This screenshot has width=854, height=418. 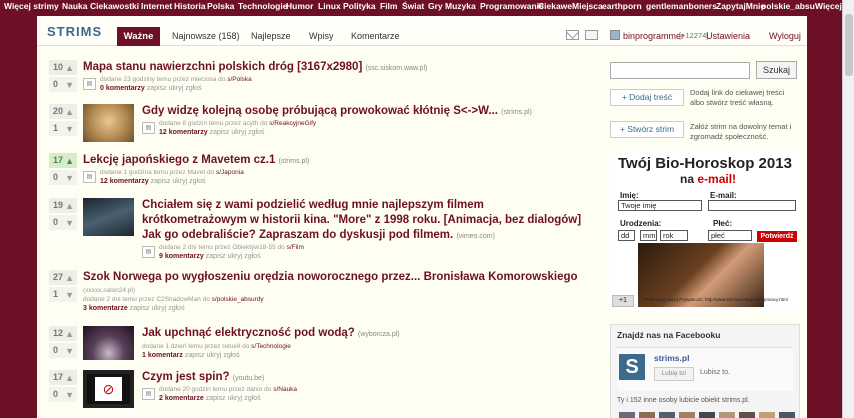 I want to click on strim-link: s/Japonia, so click(x=230, y=172).